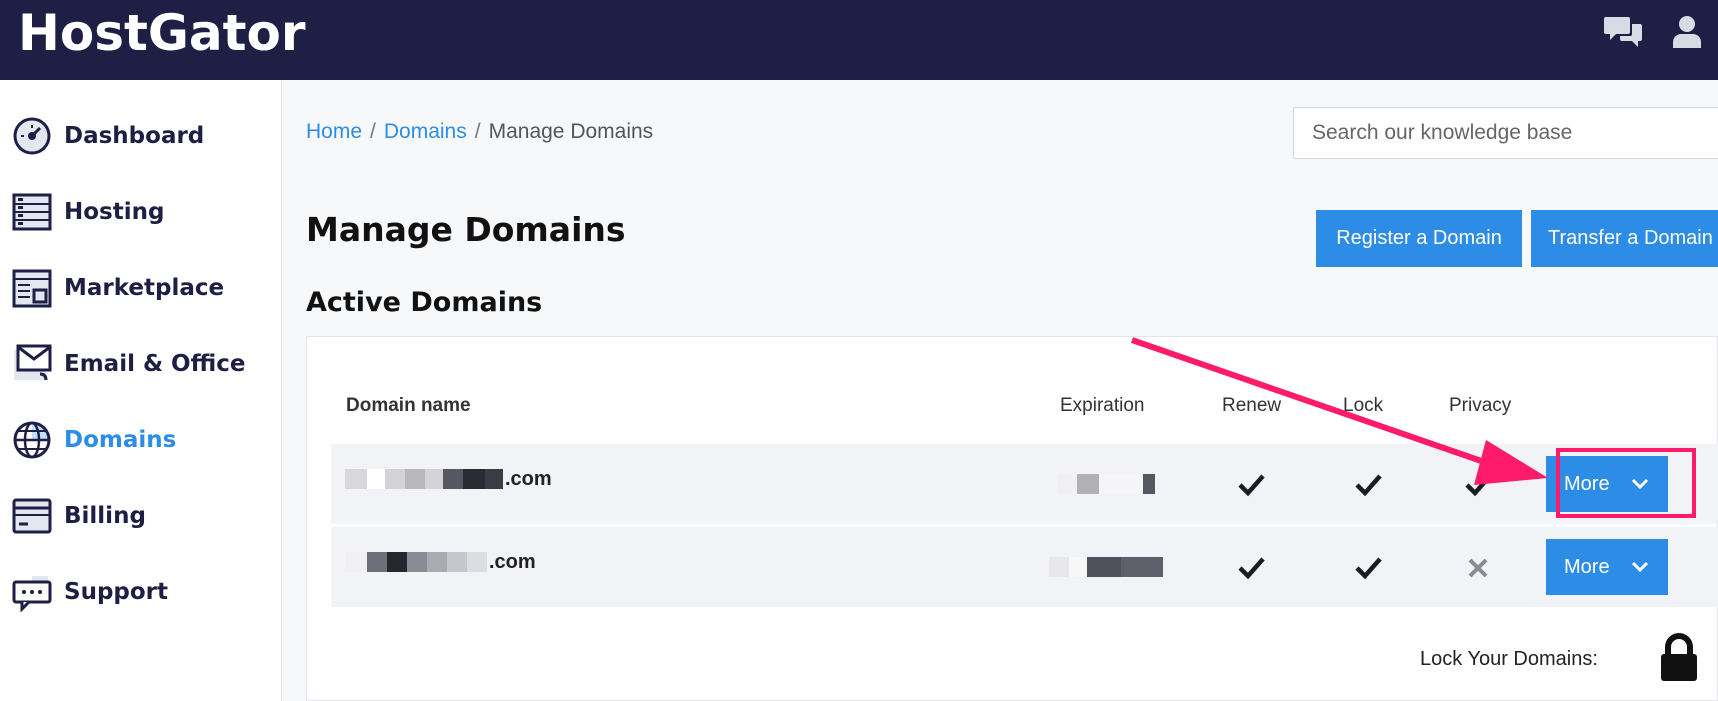  Describe the element at coordinates (425, 131) in the screenshot. I see `breadcrumb-domains-link: Domains` at that location.